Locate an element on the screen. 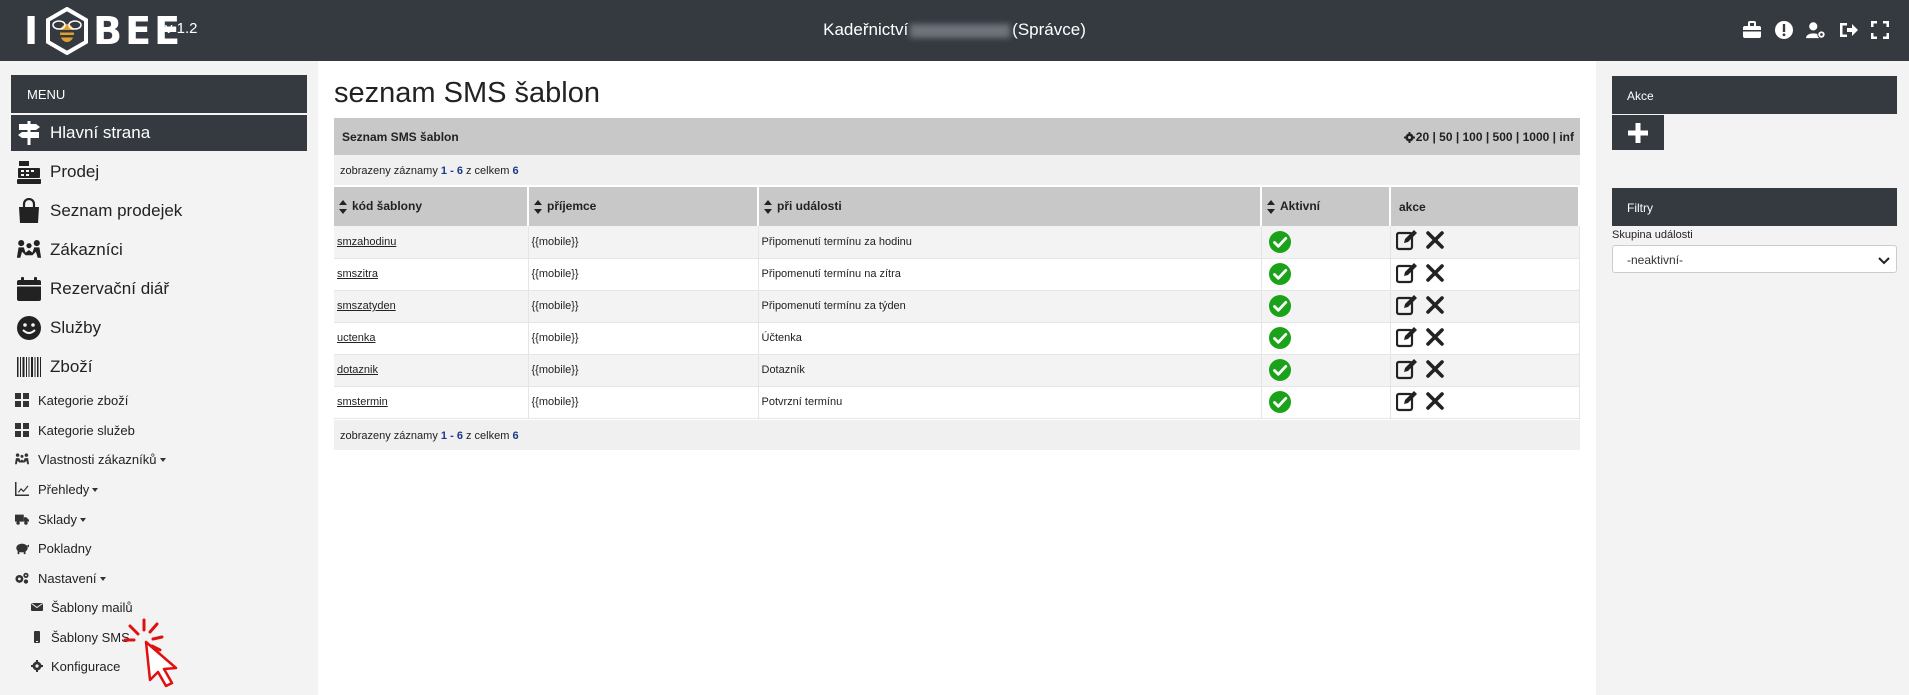 The width and height of the screenshot is (1909, 695). sidebar-item-vlastnosti-zakazniku: Vlastnosti zákazníků is located at coordinates (90, 459).